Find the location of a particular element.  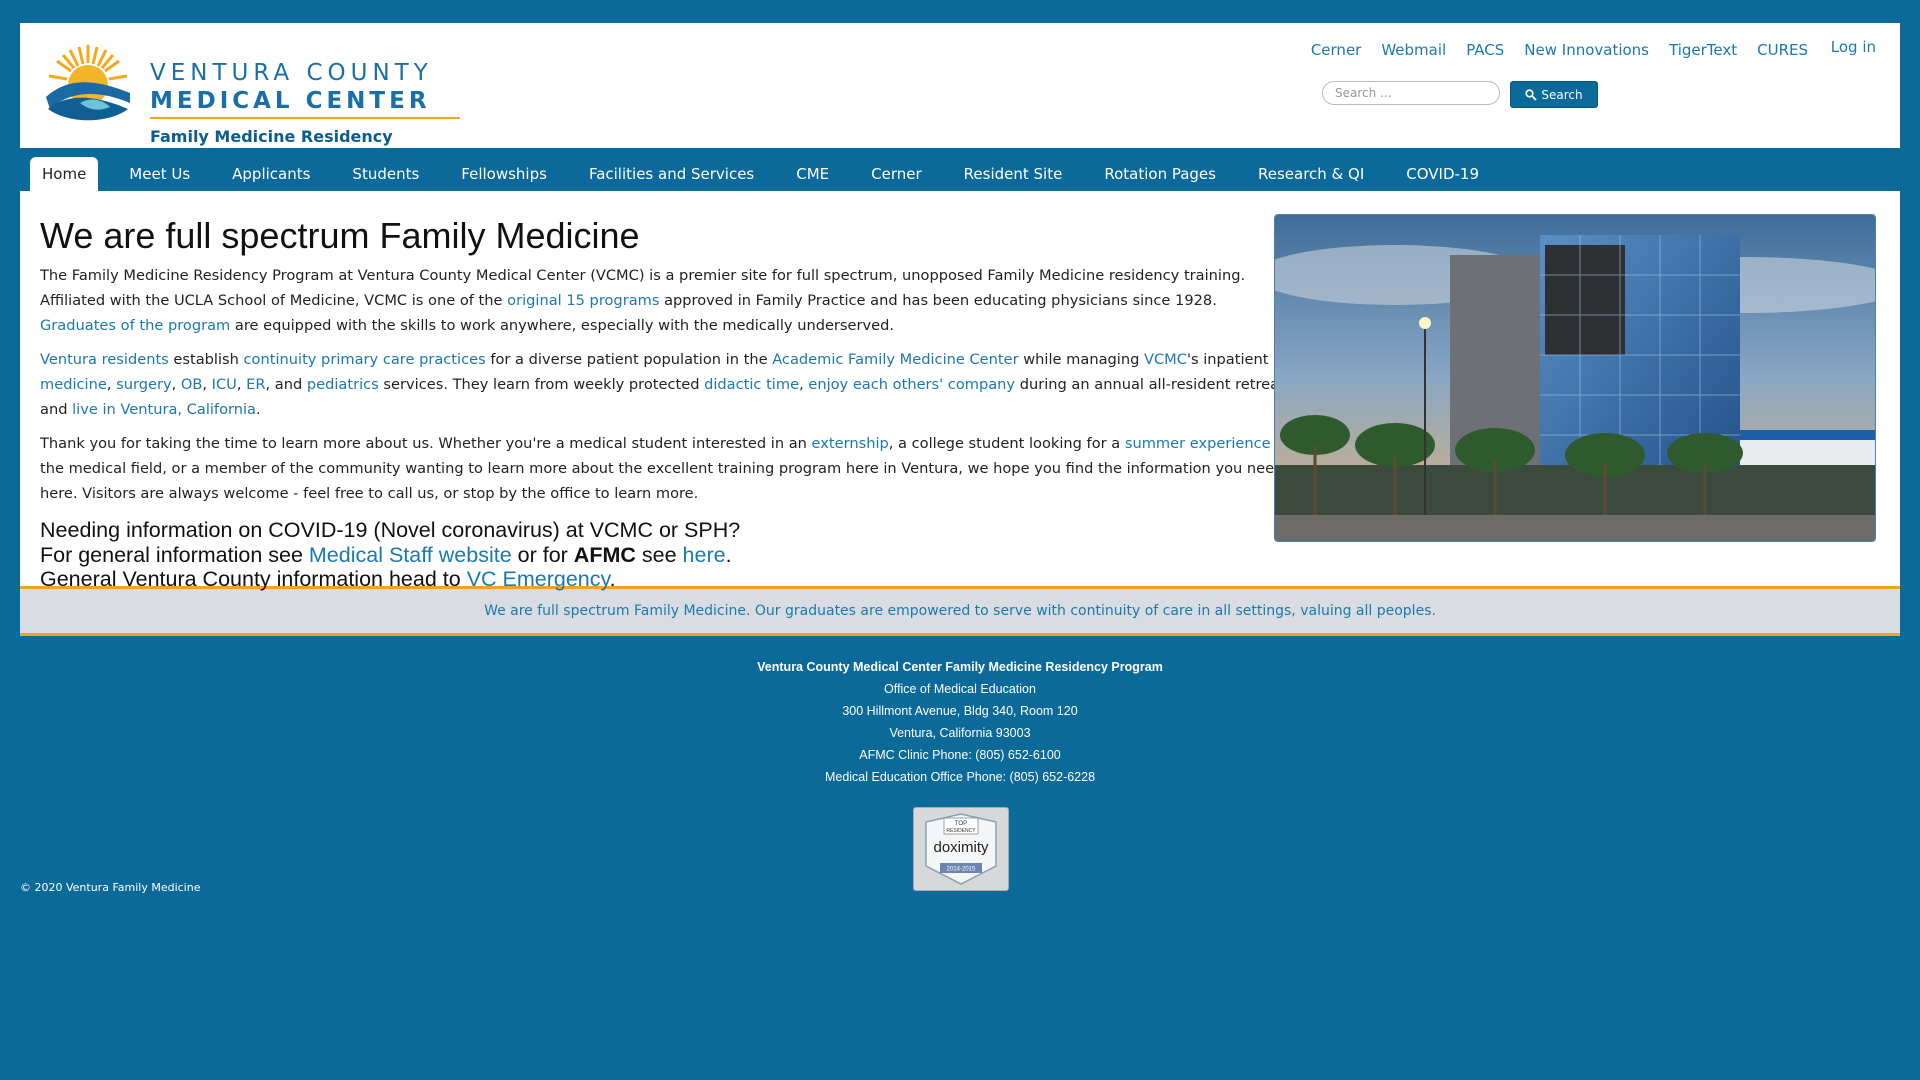

top-link-webmail: Webmail is located at coordinates (1413, 50).